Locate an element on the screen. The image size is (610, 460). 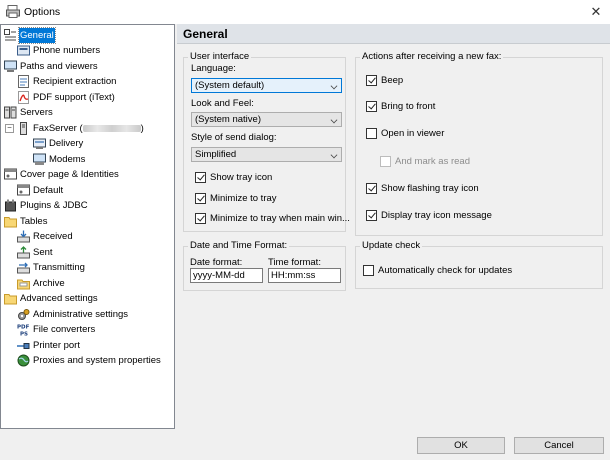
group-title: Update check is located at coordinates (391, 245).